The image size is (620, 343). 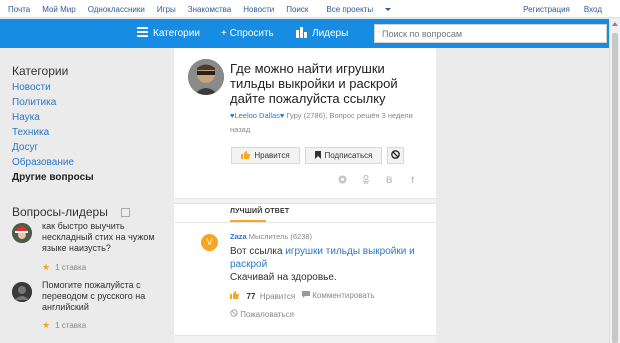 What do you see at coordinates (388, 9) in the screenshot?
I see `chevron-down-icon` at bounding box center [388, 9].